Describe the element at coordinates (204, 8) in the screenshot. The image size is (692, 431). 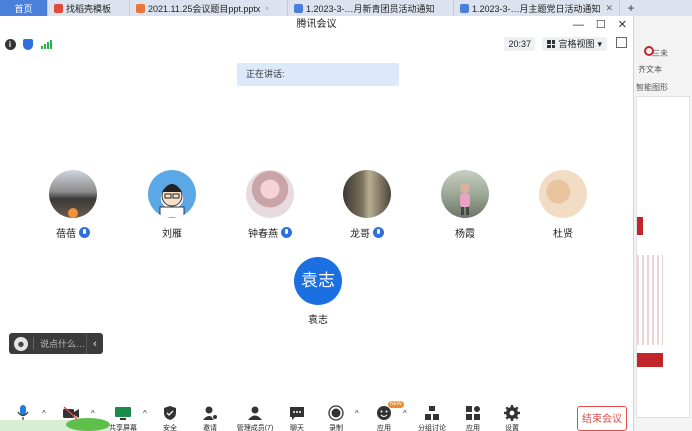
I see `tab-label: 2021.11.25会议题目ppt.pptx` at that location.